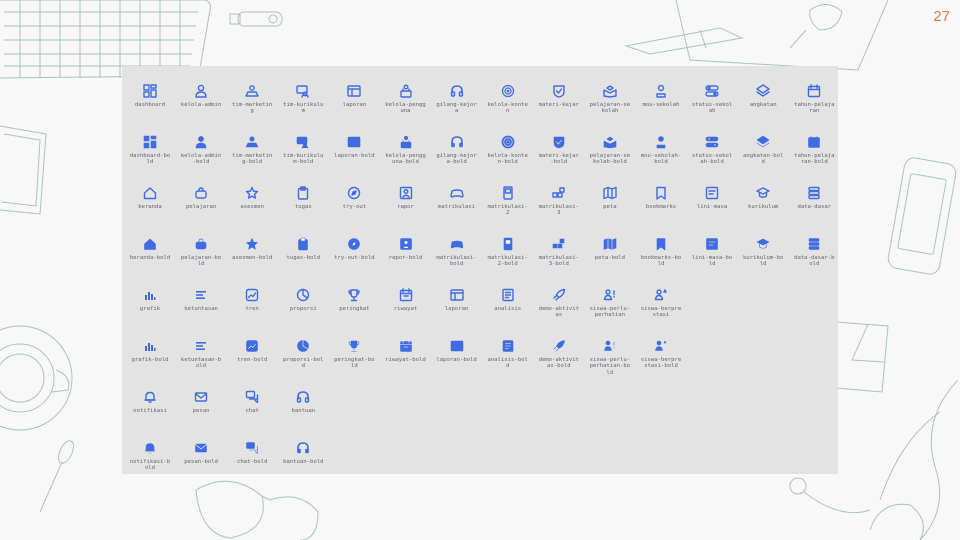 This screenshot has width=960, height=540. I want to click on icon-cell-peta: peta, so click(610, 198).